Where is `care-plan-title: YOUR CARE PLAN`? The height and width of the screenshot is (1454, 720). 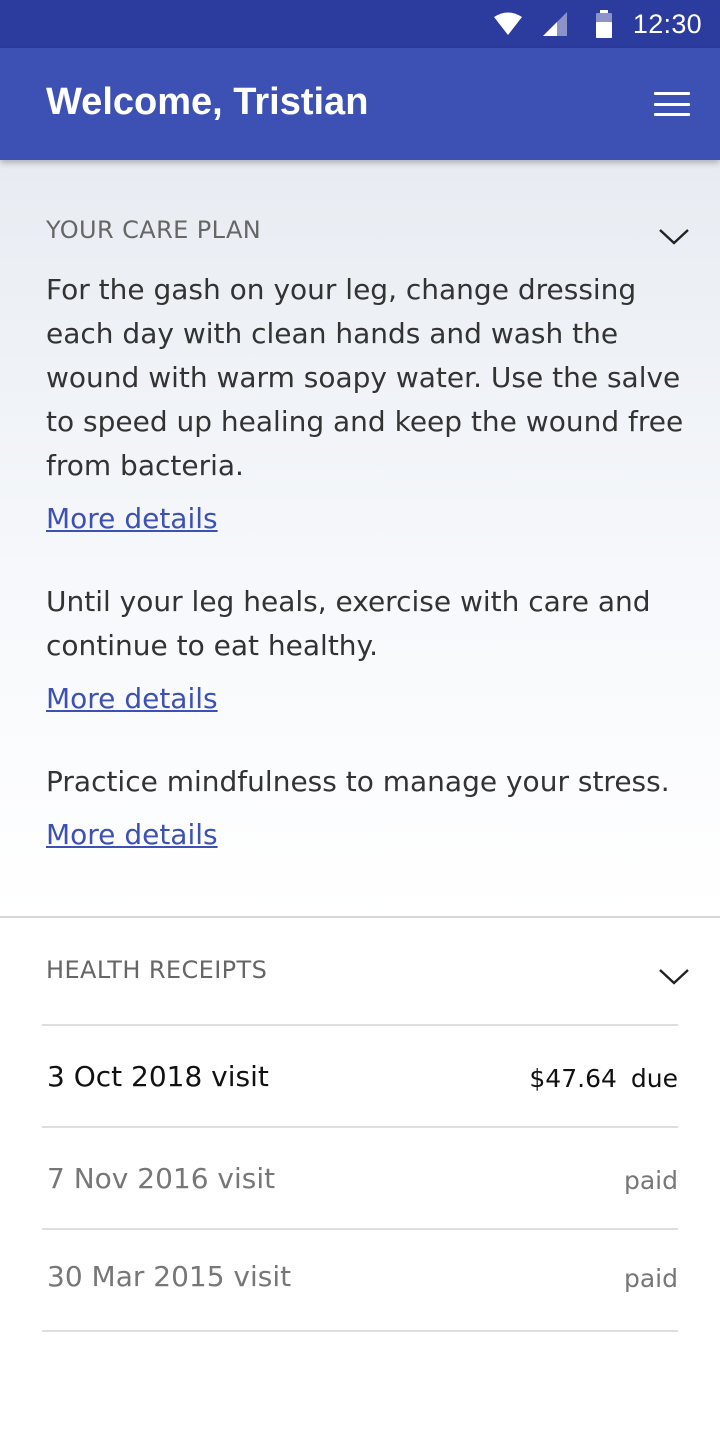 care-plan-title: YOUR CARE PLAN is located at coordinates (154, 230).